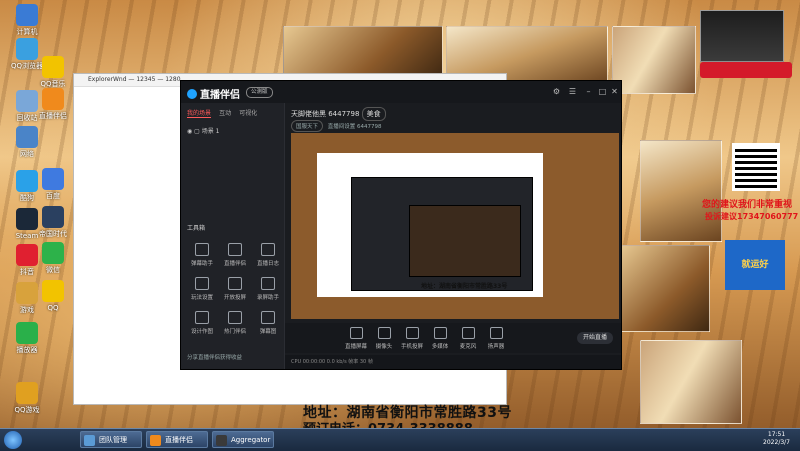 This screenshot has width=800, height=451. What do you see at coordinates (307, 126) in the screenshot?
I see `room-tag: 国服天下` at bounding box center [307, 126].